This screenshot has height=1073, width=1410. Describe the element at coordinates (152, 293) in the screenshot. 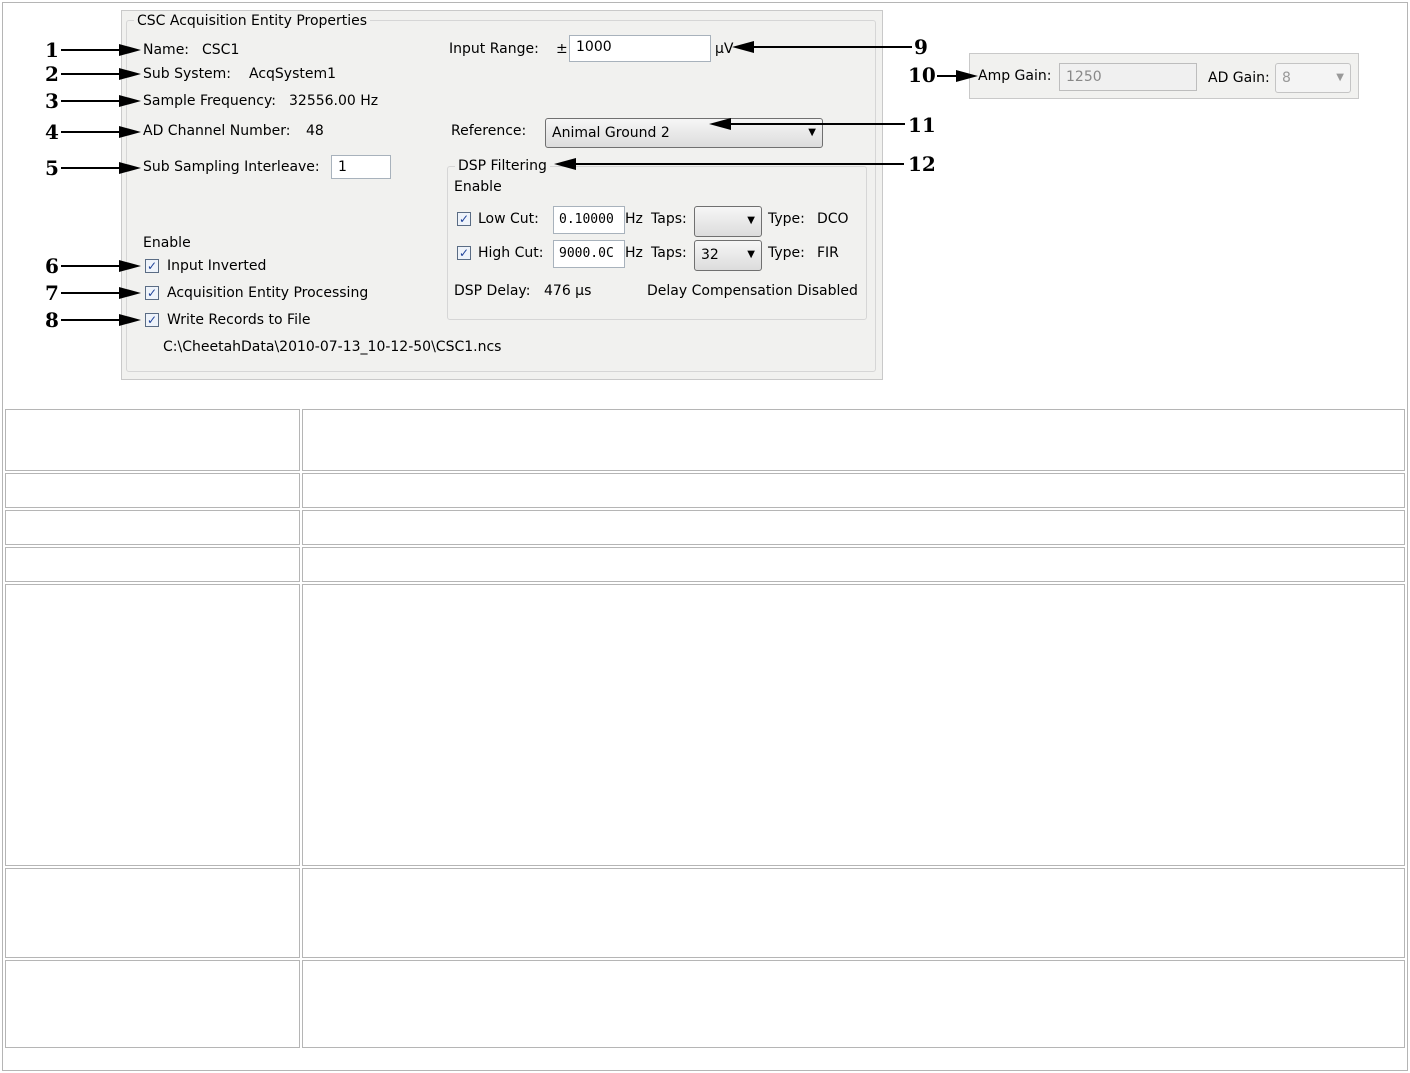

I see `acquisition-processing-checkbox: ✓` at that location.